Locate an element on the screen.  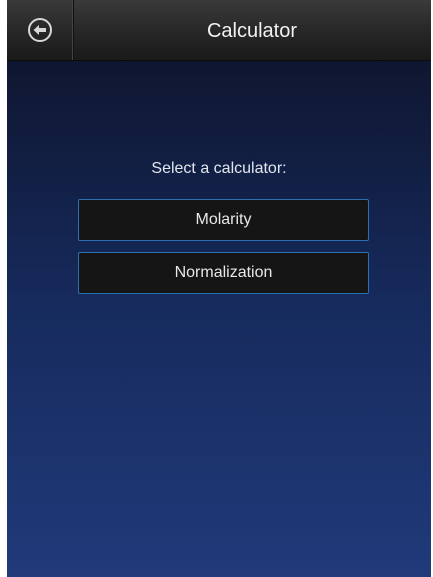
select-calculator-prompt: Select a calculator: is located at coordinates (219, 168).